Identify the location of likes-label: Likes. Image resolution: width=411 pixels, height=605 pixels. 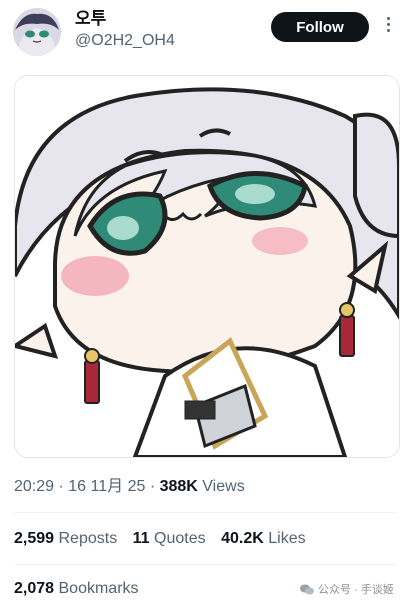
(287, 538).